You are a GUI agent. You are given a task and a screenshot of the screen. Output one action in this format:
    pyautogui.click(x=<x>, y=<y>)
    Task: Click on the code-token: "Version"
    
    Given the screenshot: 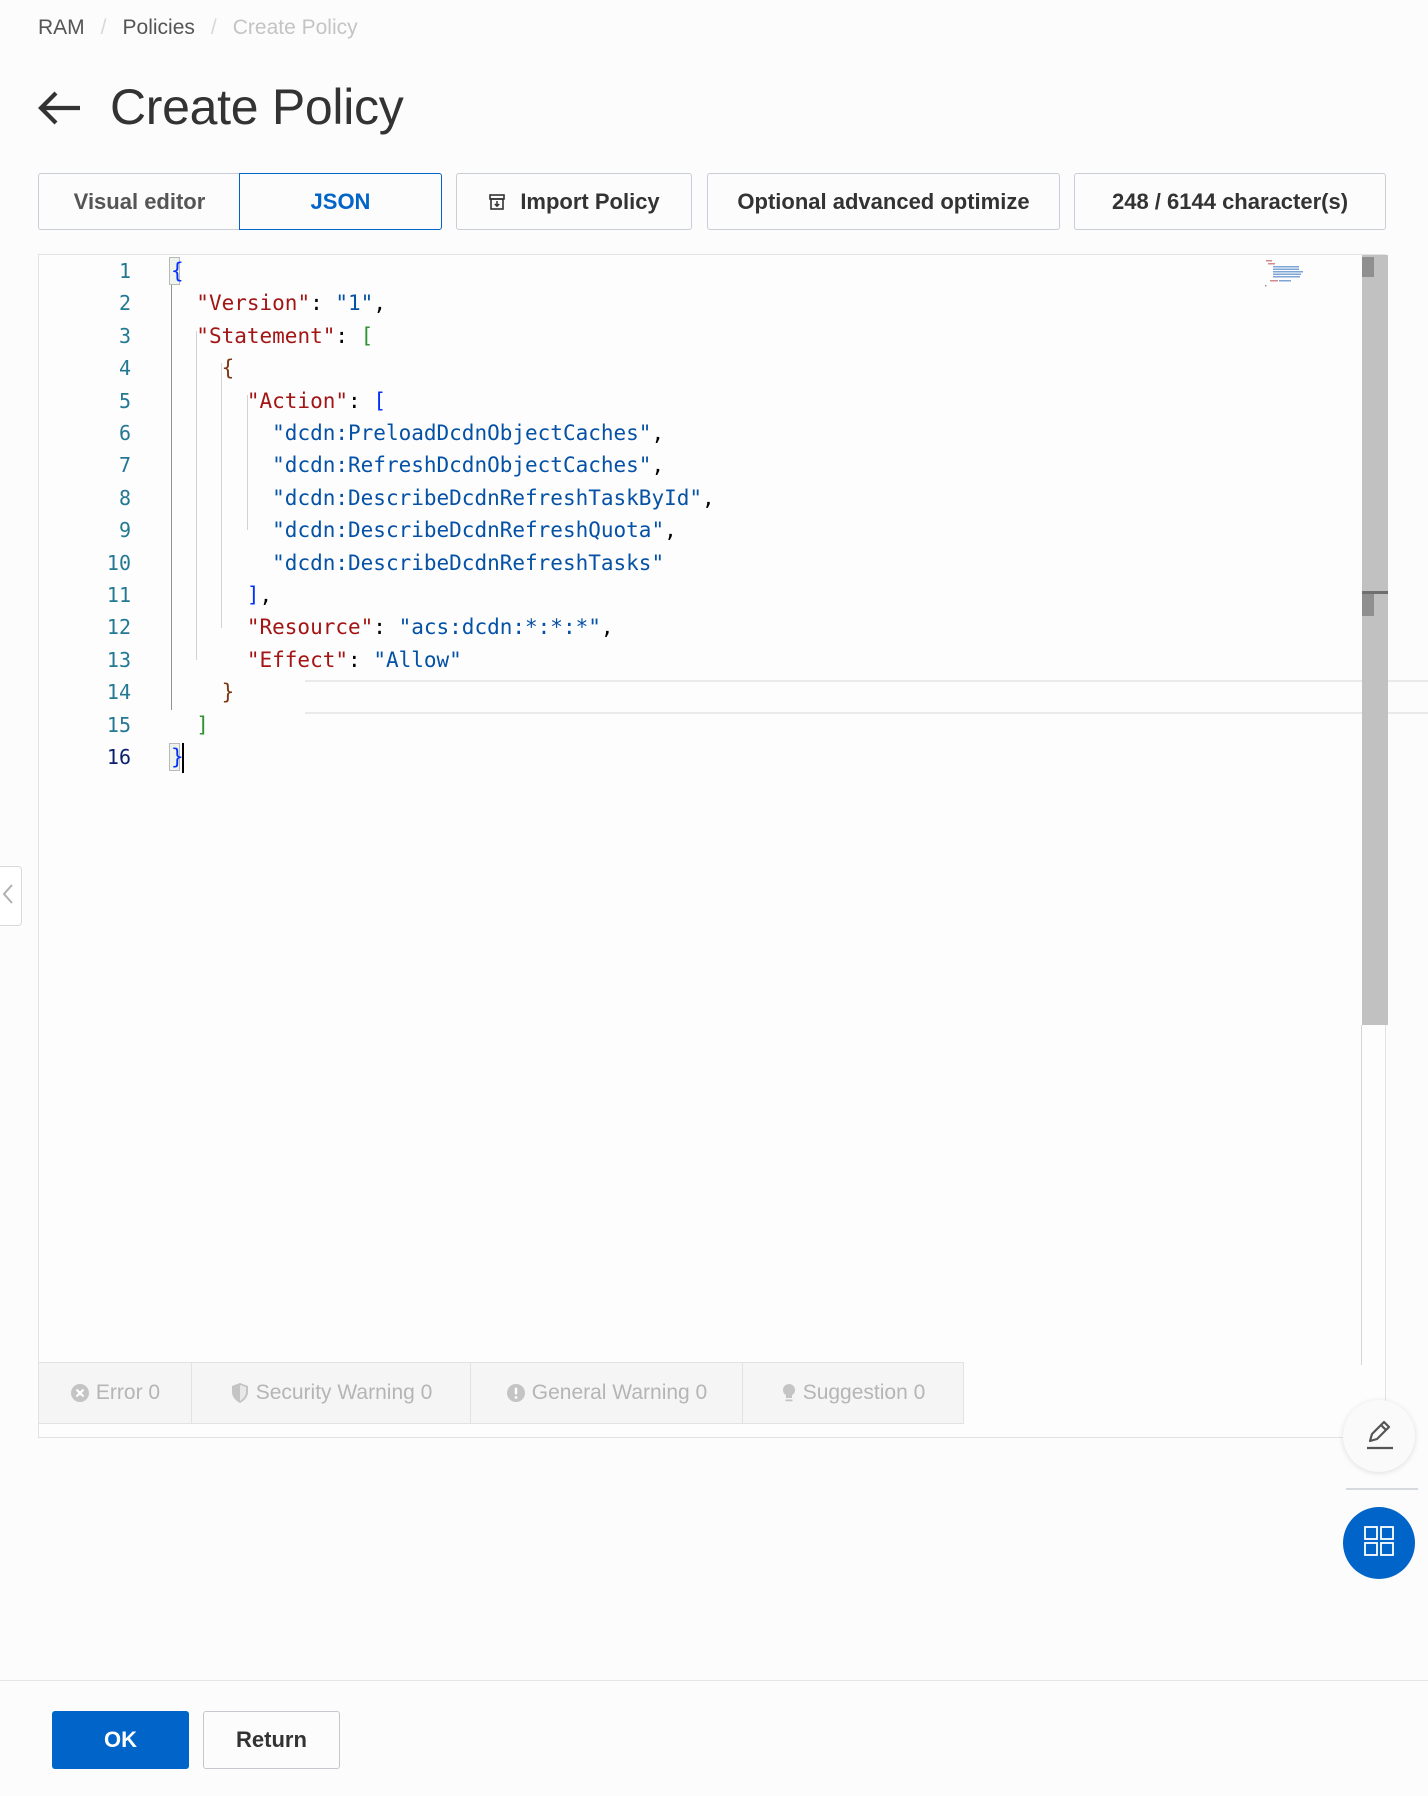 What is the action you would take?
    pyautogui.click(x=253, y=303)
    